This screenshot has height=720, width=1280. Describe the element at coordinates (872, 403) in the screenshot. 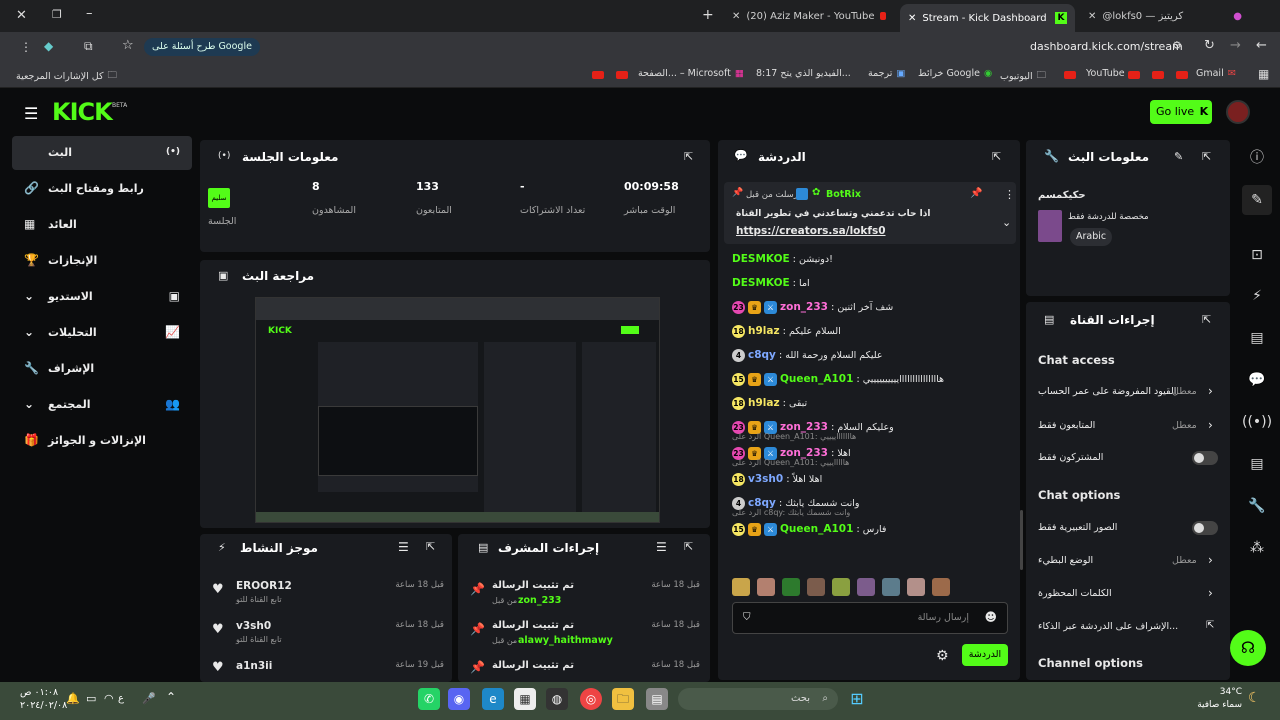

I see `chat-message: 18 h9laz: تبقى` at that location.